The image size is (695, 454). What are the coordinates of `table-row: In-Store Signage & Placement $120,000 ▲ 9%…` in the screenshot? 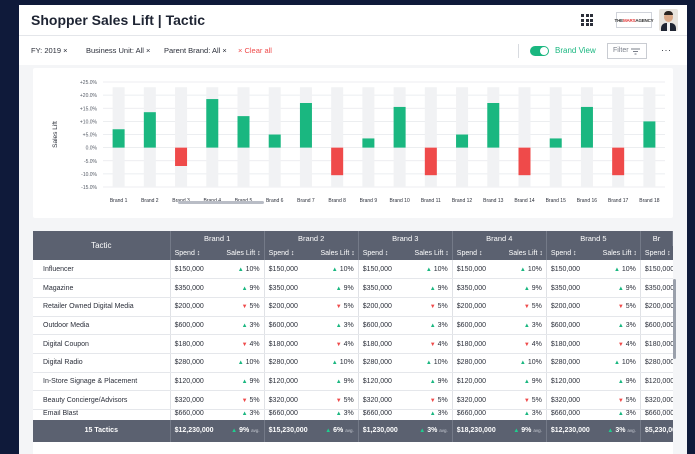 It's located at (353, 382).